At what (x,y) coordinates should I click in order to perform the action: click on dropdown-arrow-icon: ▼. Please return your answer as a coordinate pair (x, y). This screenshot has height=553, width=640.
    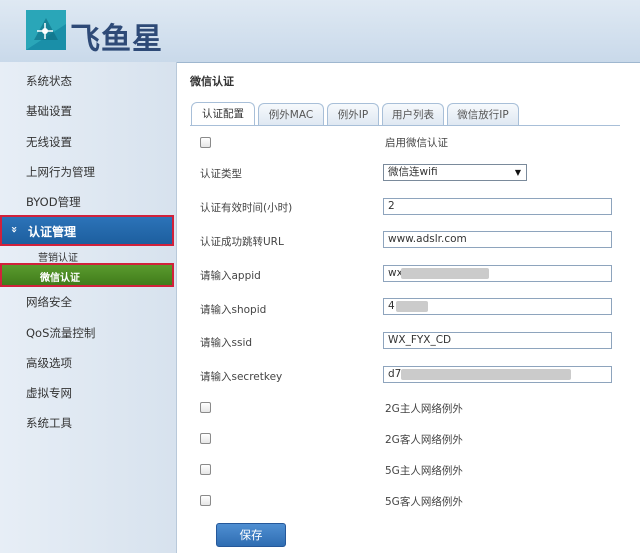
    Looking at the image, I should click on (517, 172).